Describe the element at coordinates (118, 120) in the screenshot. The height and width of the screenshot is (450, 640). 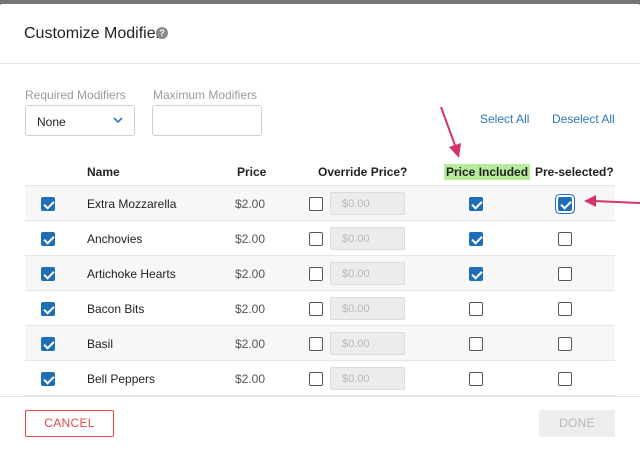
I see `chevron-down-icon` at that location.